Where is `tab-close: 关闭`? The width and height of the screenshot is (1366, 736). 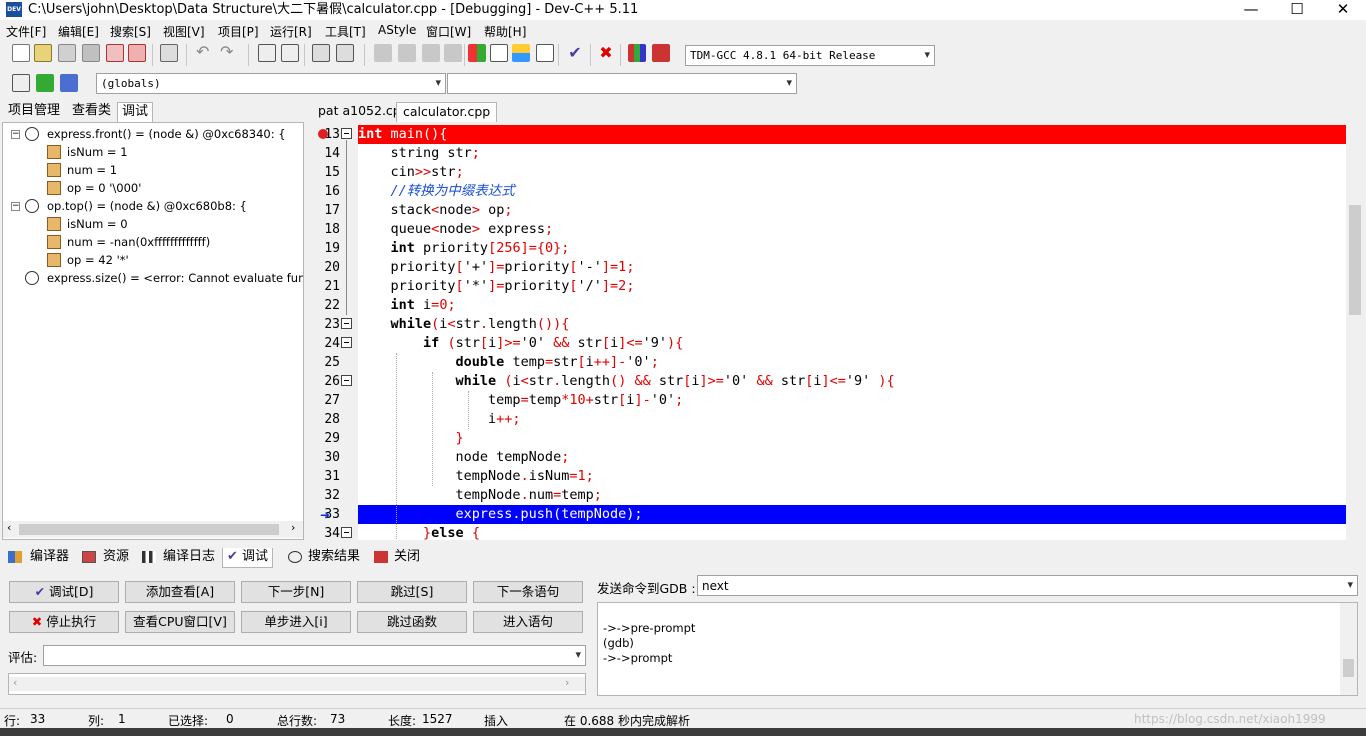
tab-close: 关闭 is located at coordinates (407, 558).